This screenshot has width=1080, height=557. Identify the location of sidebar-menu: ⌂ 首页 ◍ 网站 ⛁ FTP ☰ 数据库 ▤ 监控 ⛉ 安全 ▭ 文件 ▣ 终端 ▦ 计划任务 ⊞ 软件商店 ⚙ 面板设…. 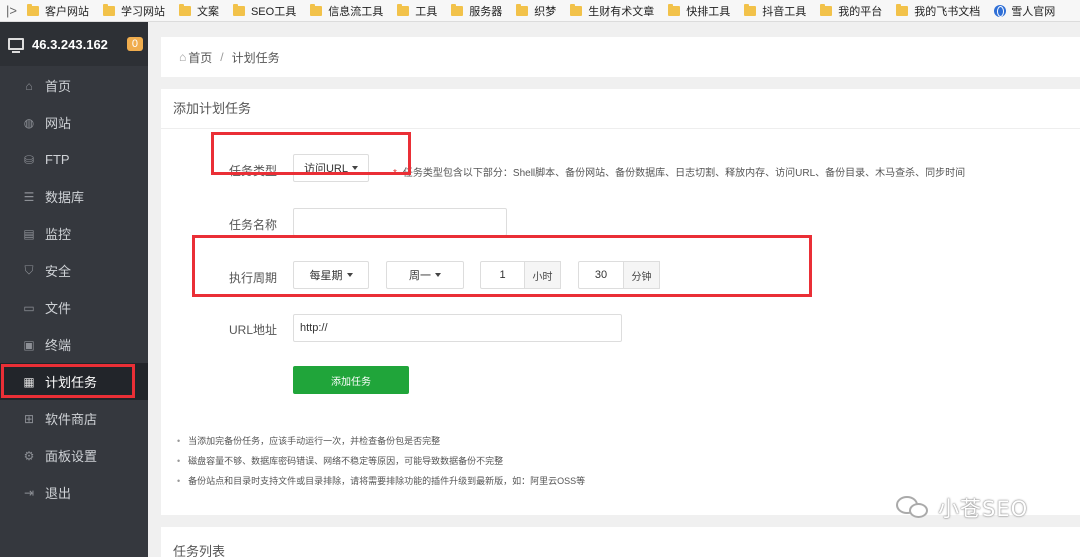
(74, 289).